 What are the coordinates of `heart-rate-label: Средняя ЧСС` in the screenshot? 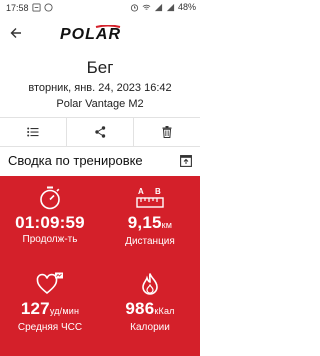 It's located at (50, 327).